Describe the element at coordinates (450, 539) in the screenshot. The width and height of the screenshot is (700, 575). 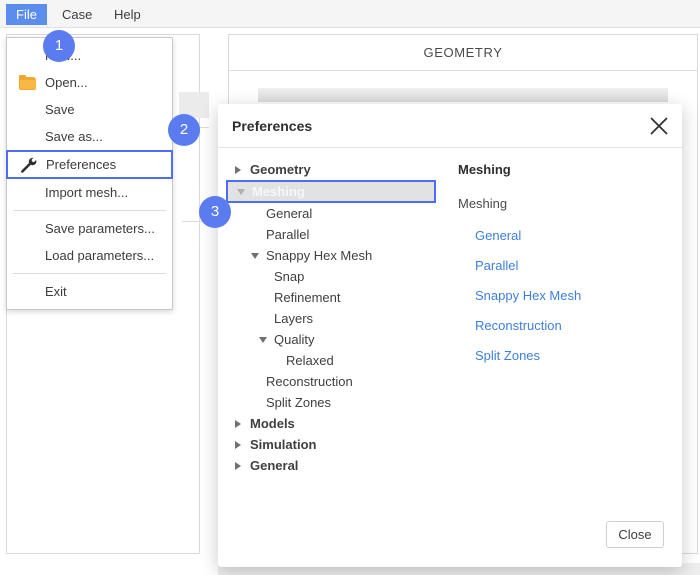
I see `dialog-footer: Close` at that location.